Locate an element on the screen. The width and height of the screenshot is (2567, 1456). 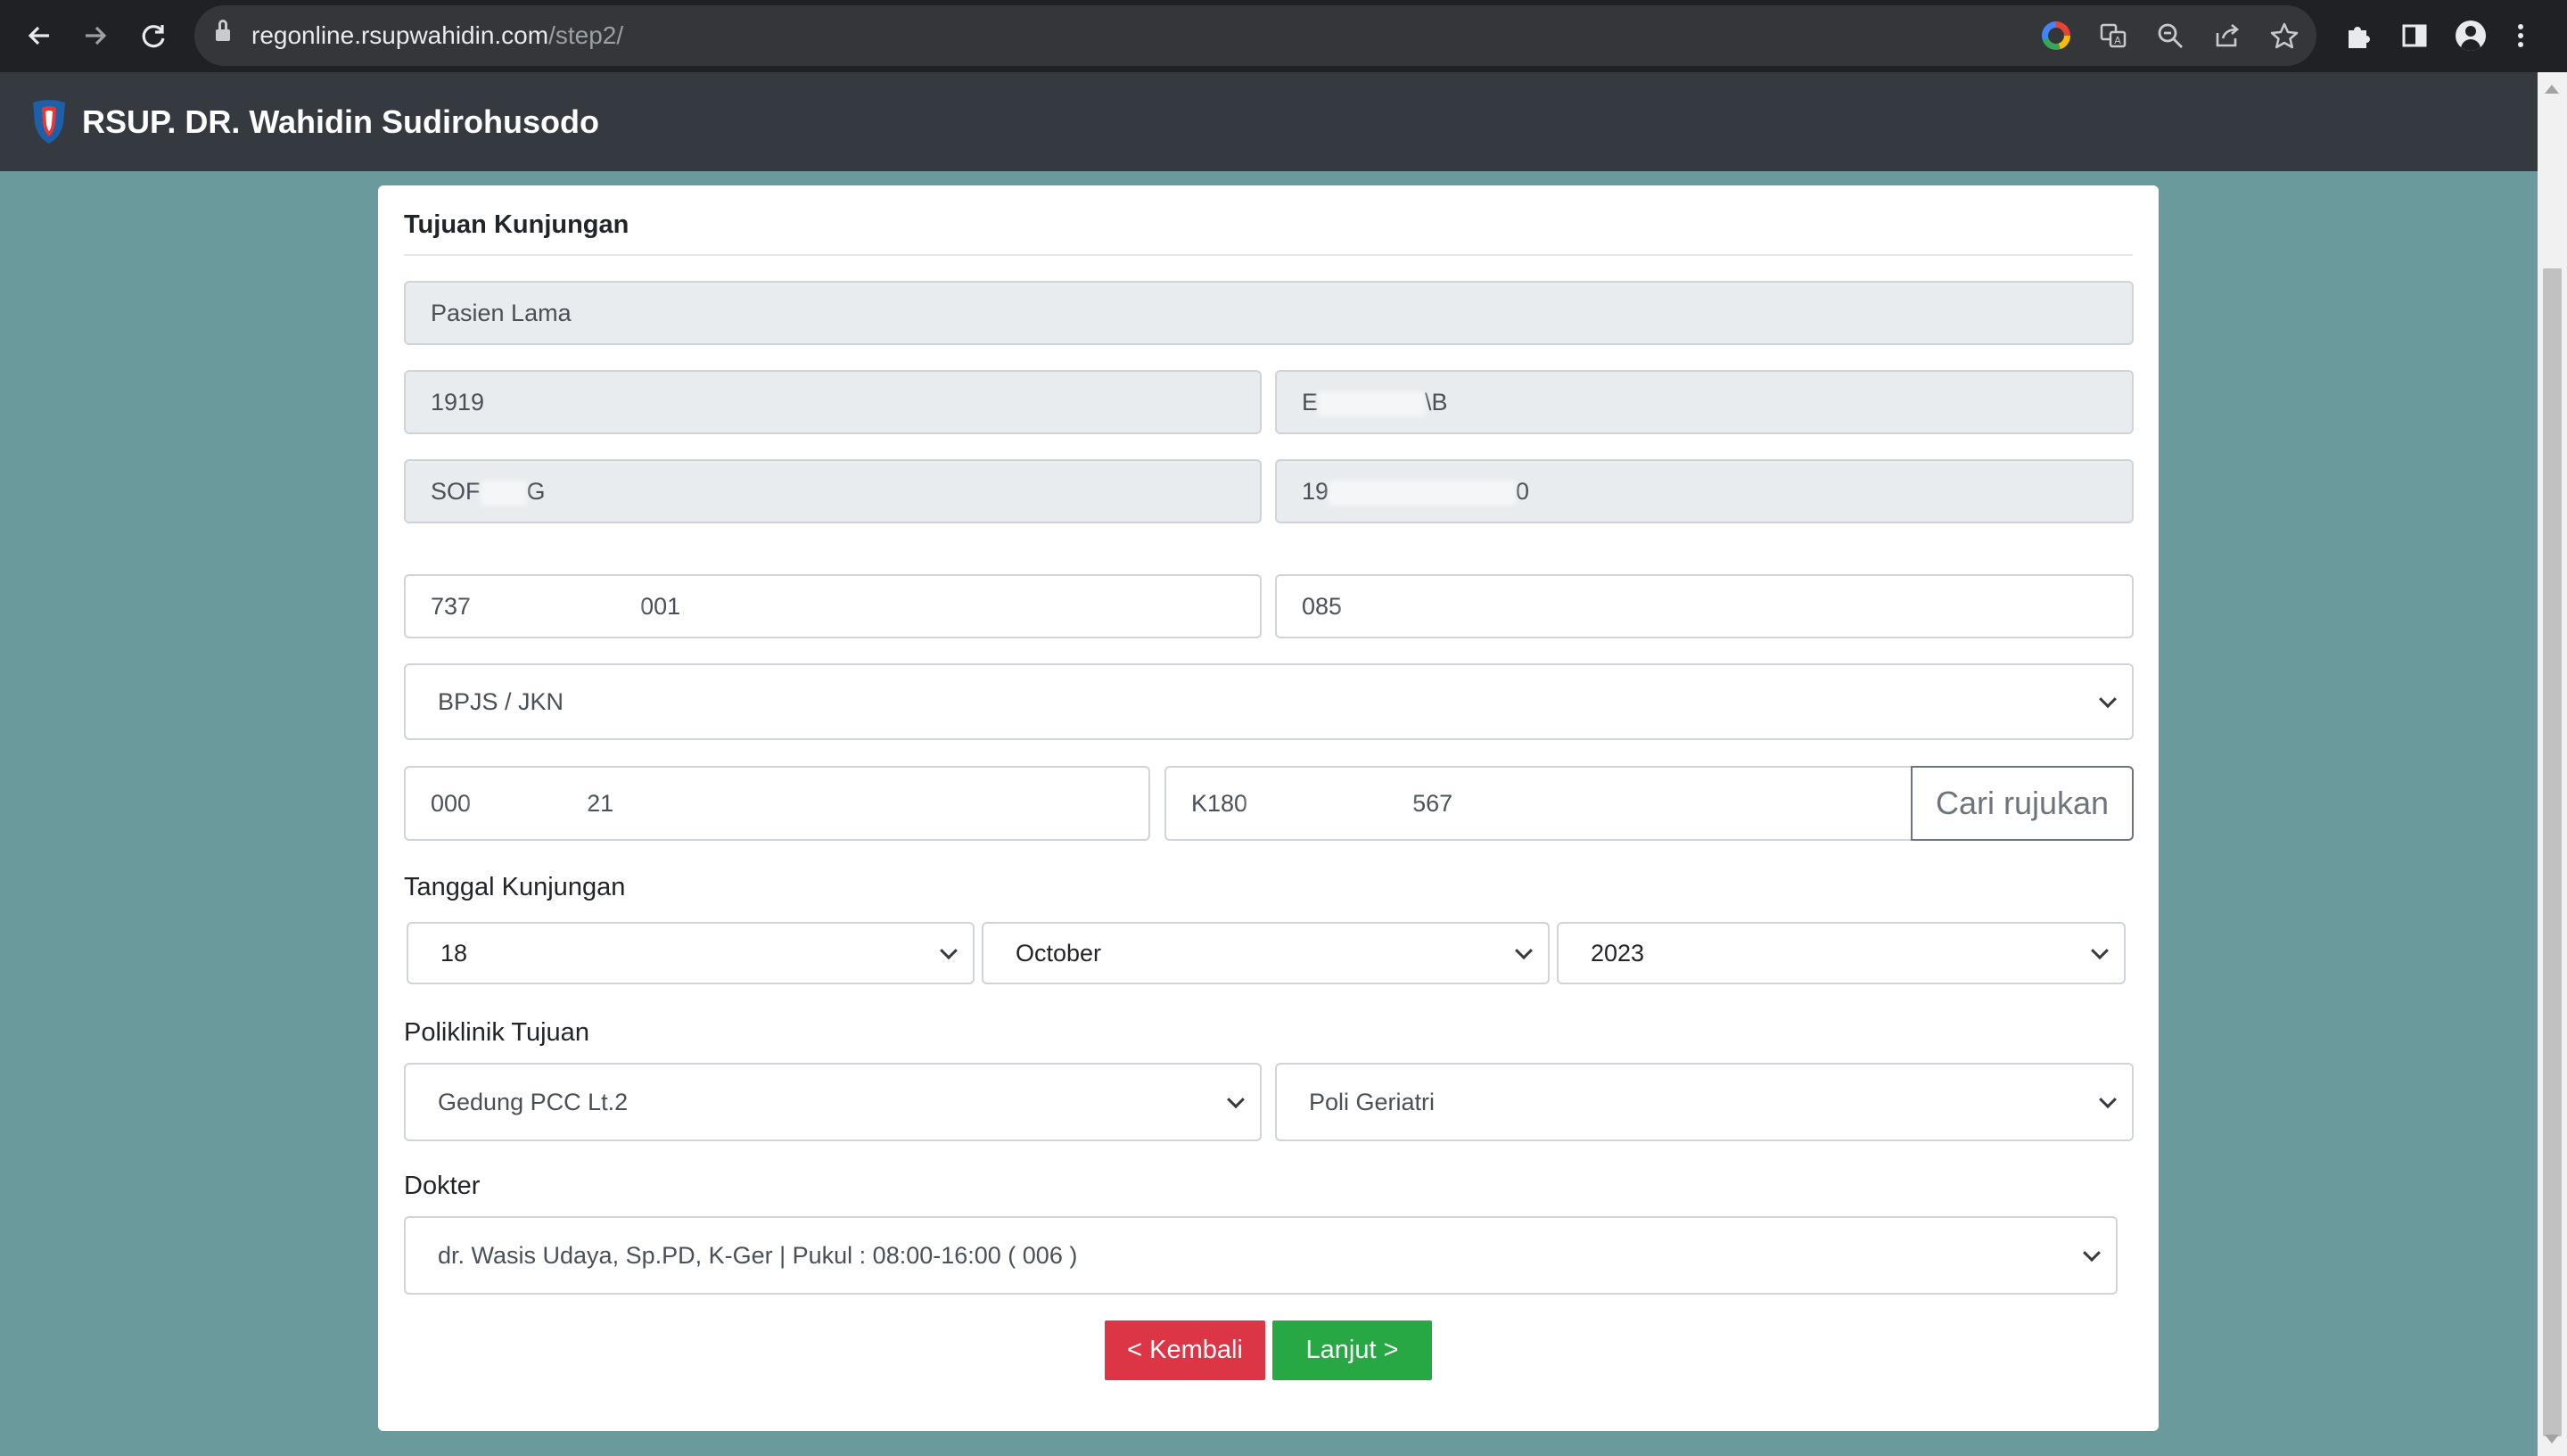
extensions-icon is located at coordinates (2358, 35).